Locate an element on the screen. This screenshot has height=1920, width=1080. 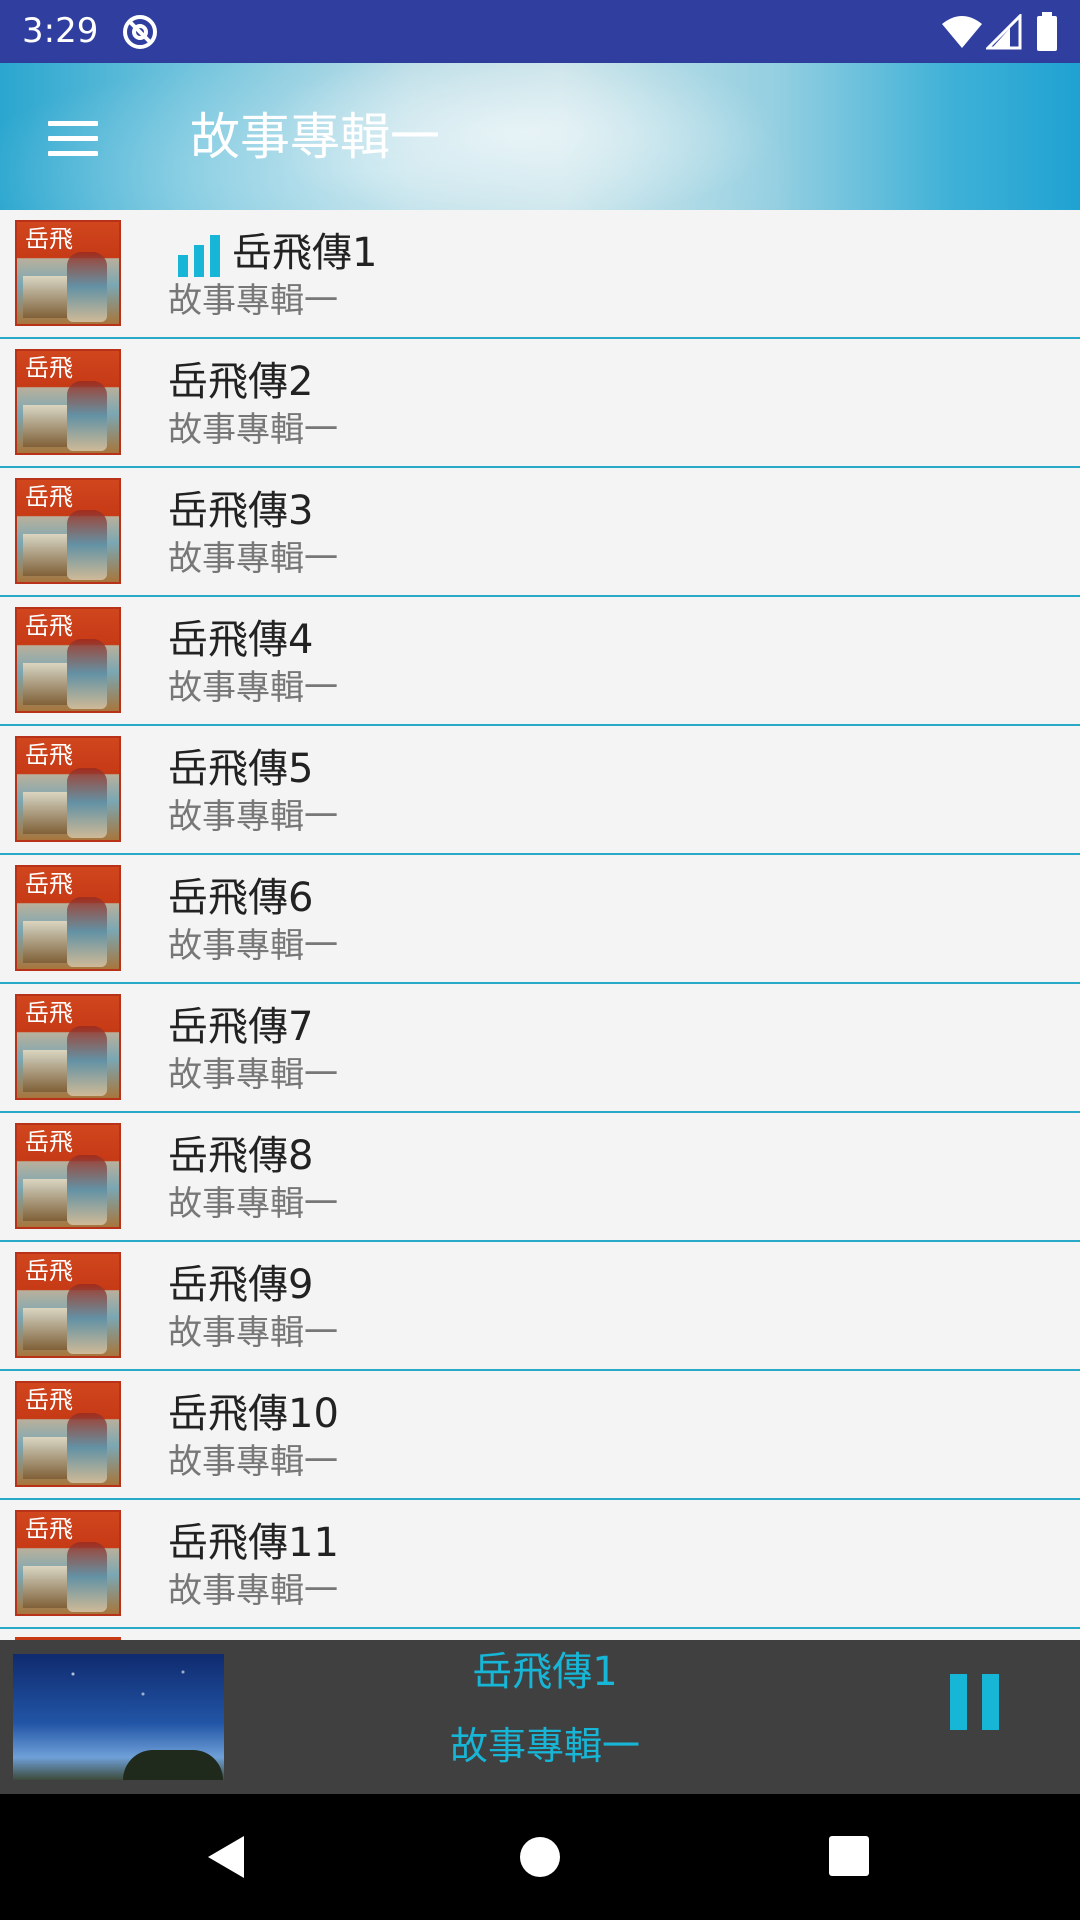
app-bar: 故事專輯一 is located at coordinates (540, 136).